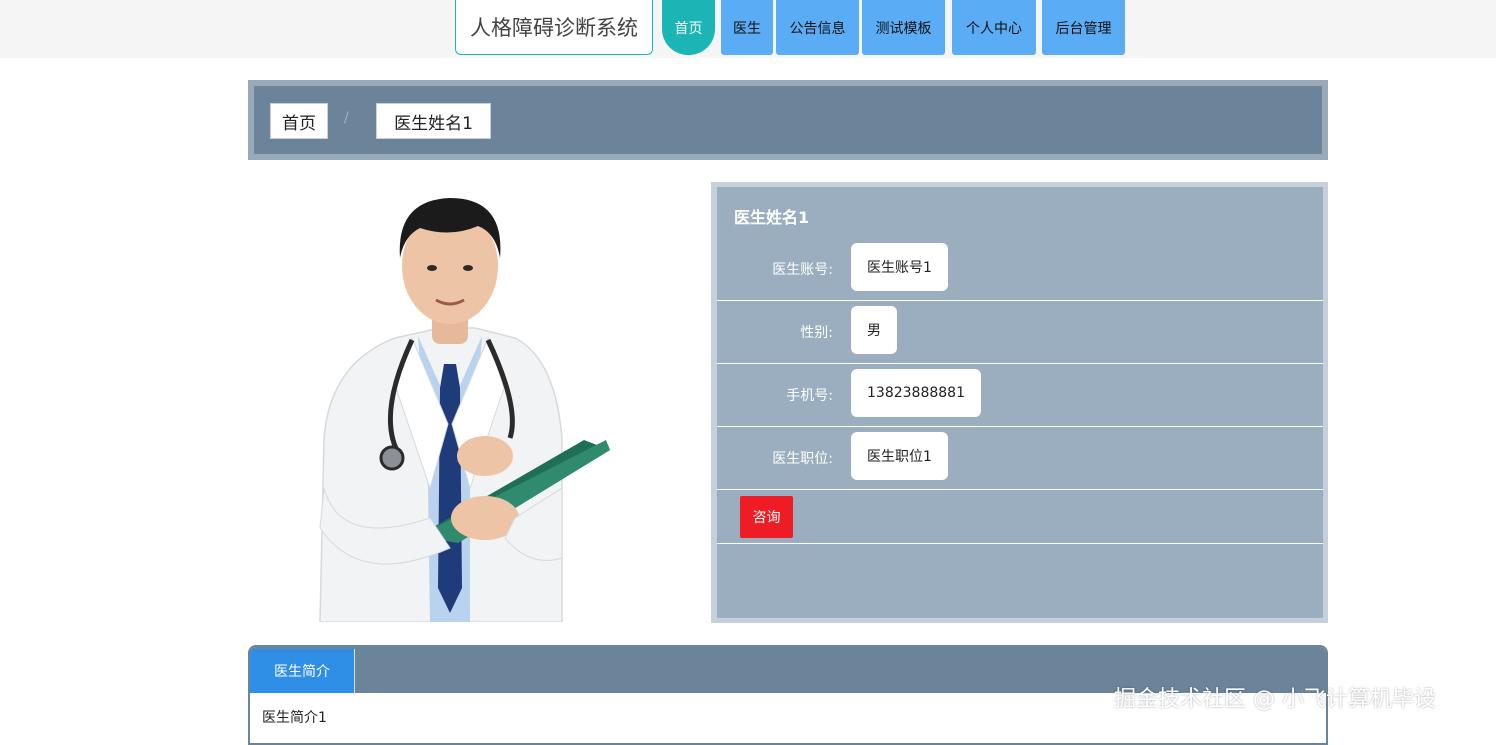 The image size is (1496, 745). What do you see at coordinates (899, 267) in the screenshot?
I see `field-value: 医生账号1` at bounding box center [899, 267].